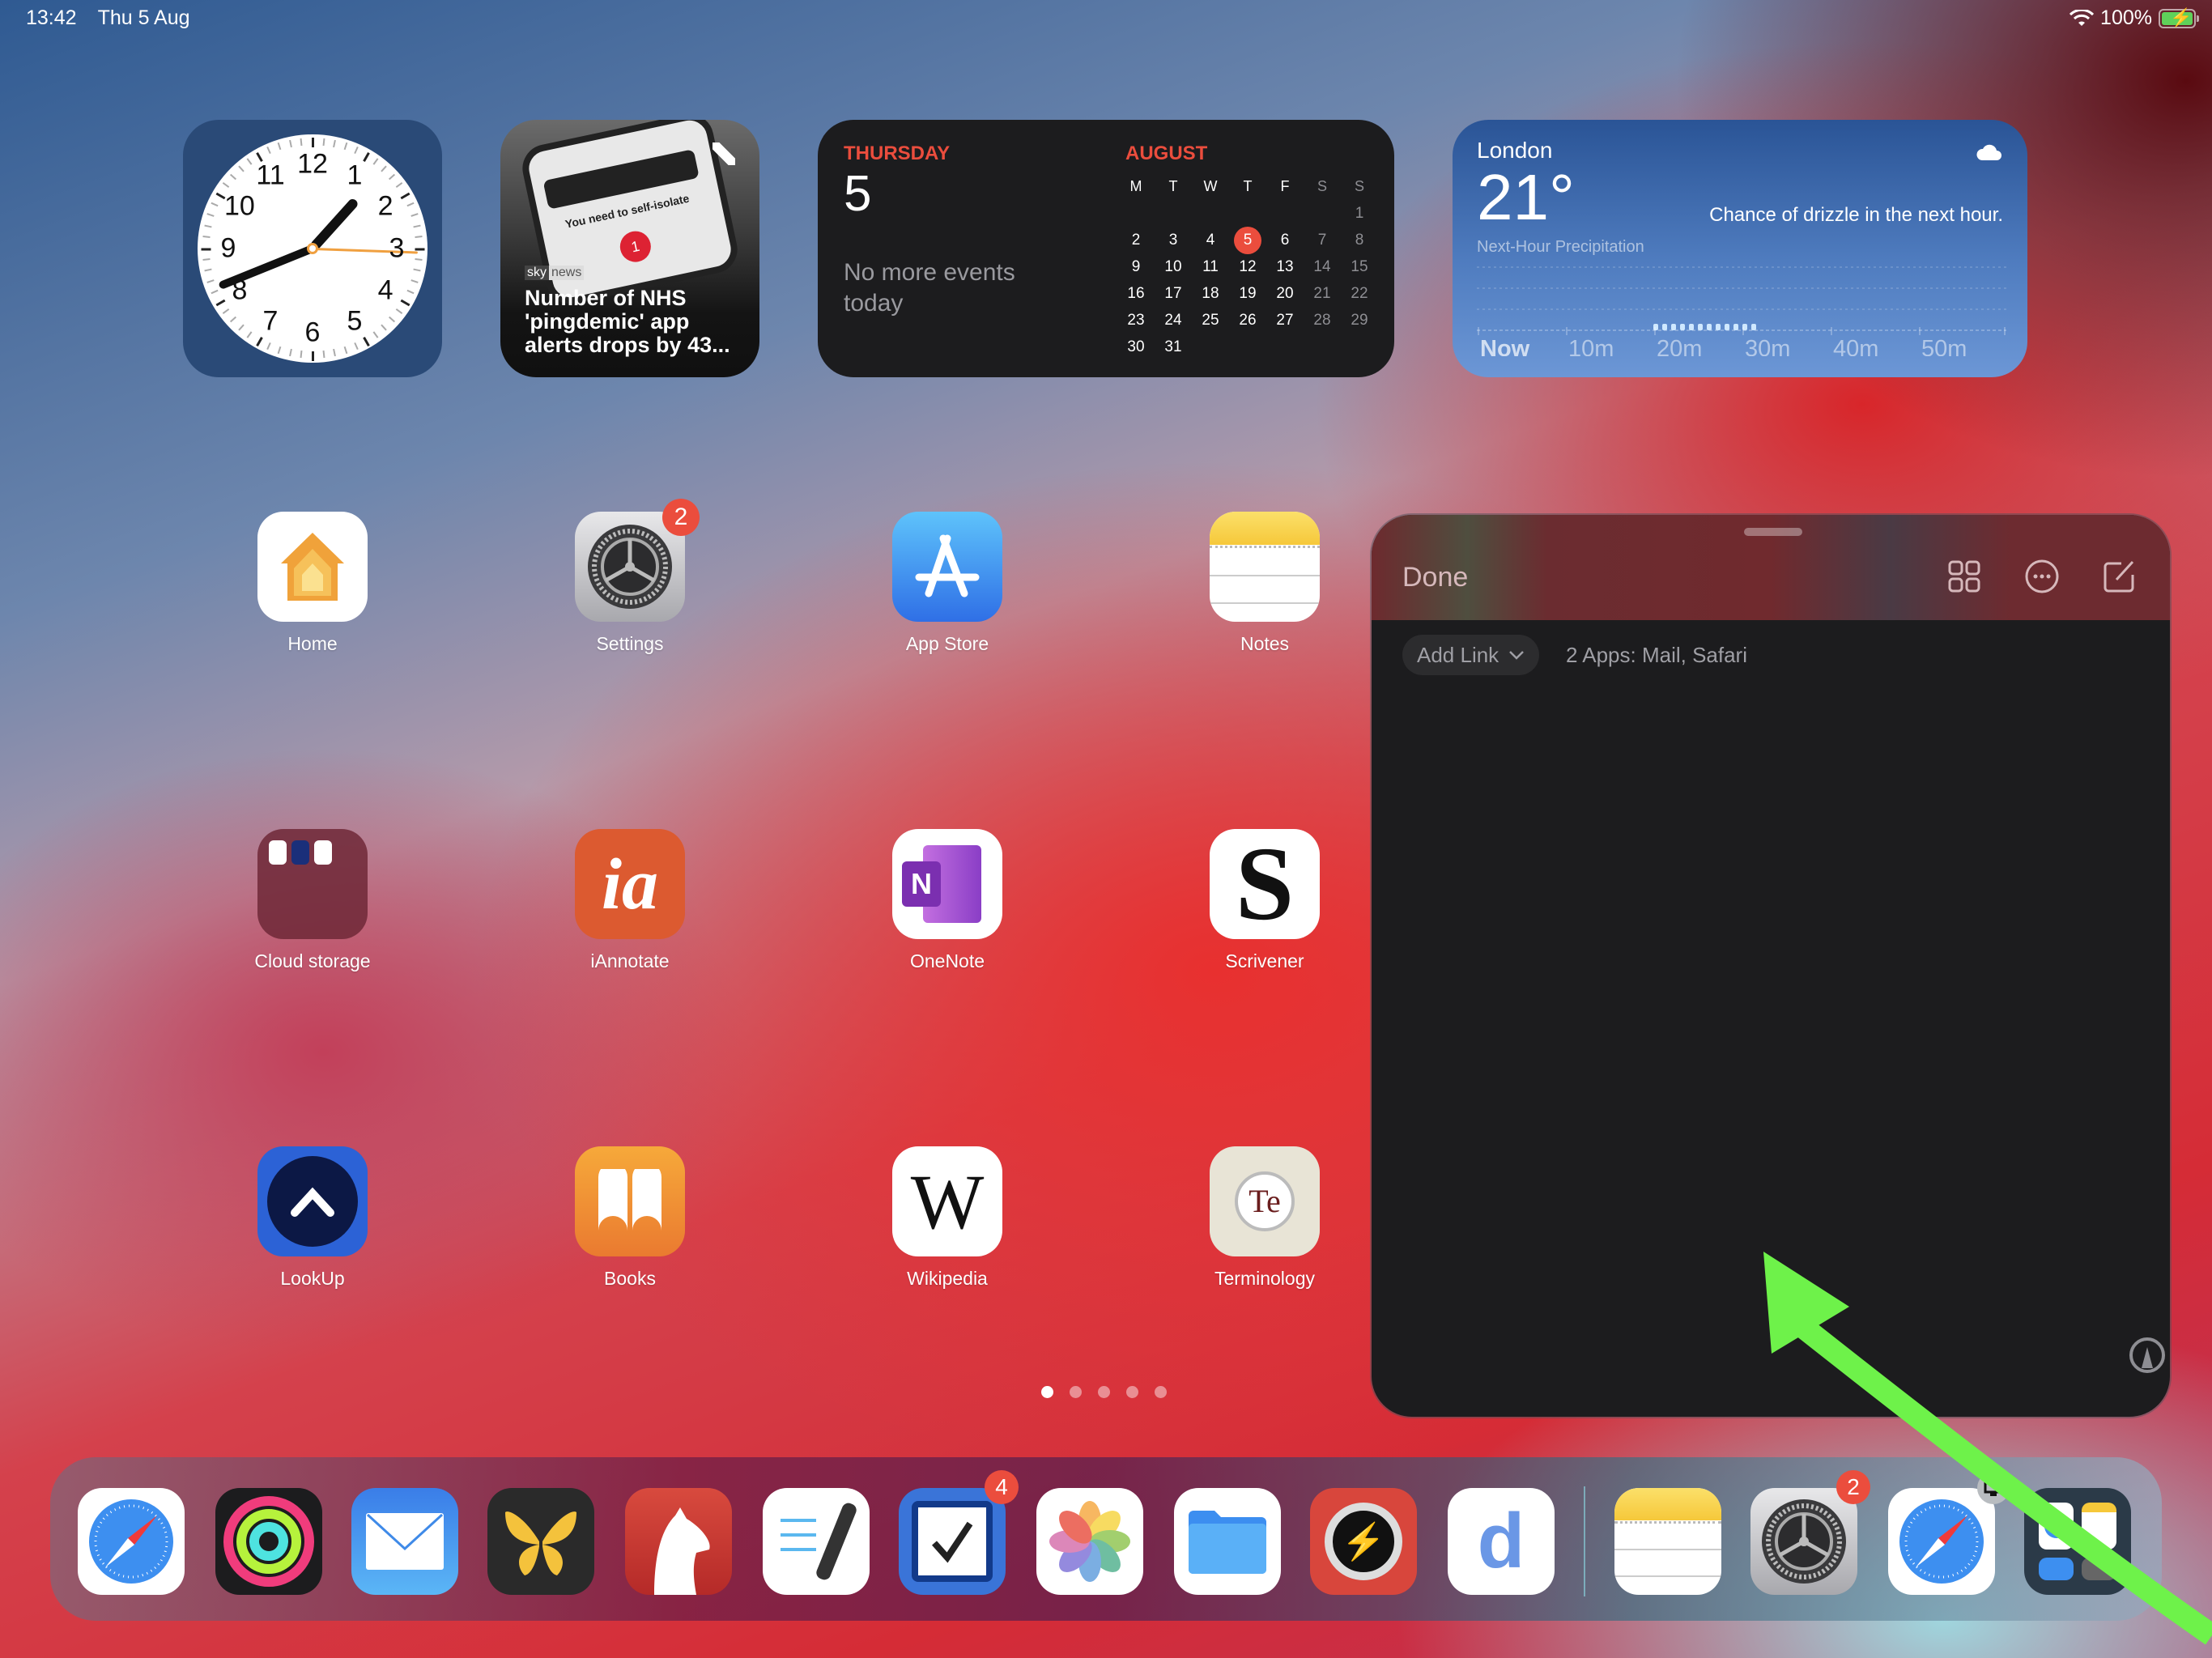 Image resolution: width=2212 pixels, height=1658 pixels. What do you see at coordinates (312, 900) in the screenshot?
I see `app-cloud-storage: Cloud storage` at bounding box center [312, 900].